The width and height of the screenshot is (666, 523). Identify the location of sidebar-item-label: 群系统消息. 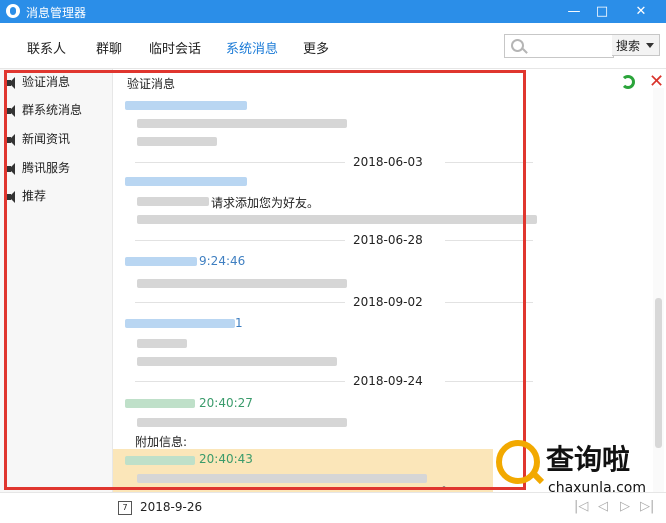
(52, 110).